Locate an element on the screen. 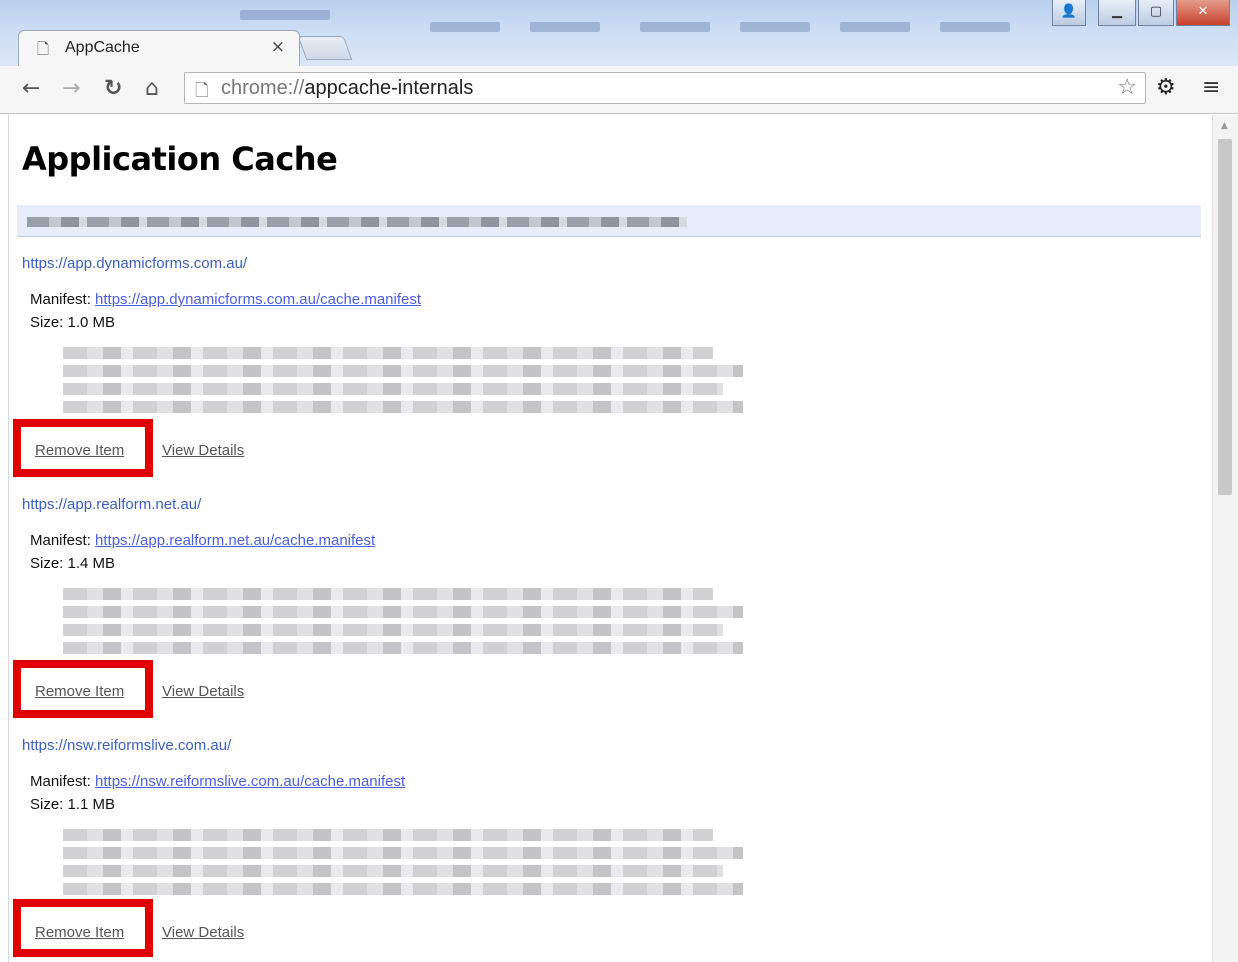 The width and height of the screenshot is (1238, 962). scroll-thumb is located at coordinates (1225, 317).